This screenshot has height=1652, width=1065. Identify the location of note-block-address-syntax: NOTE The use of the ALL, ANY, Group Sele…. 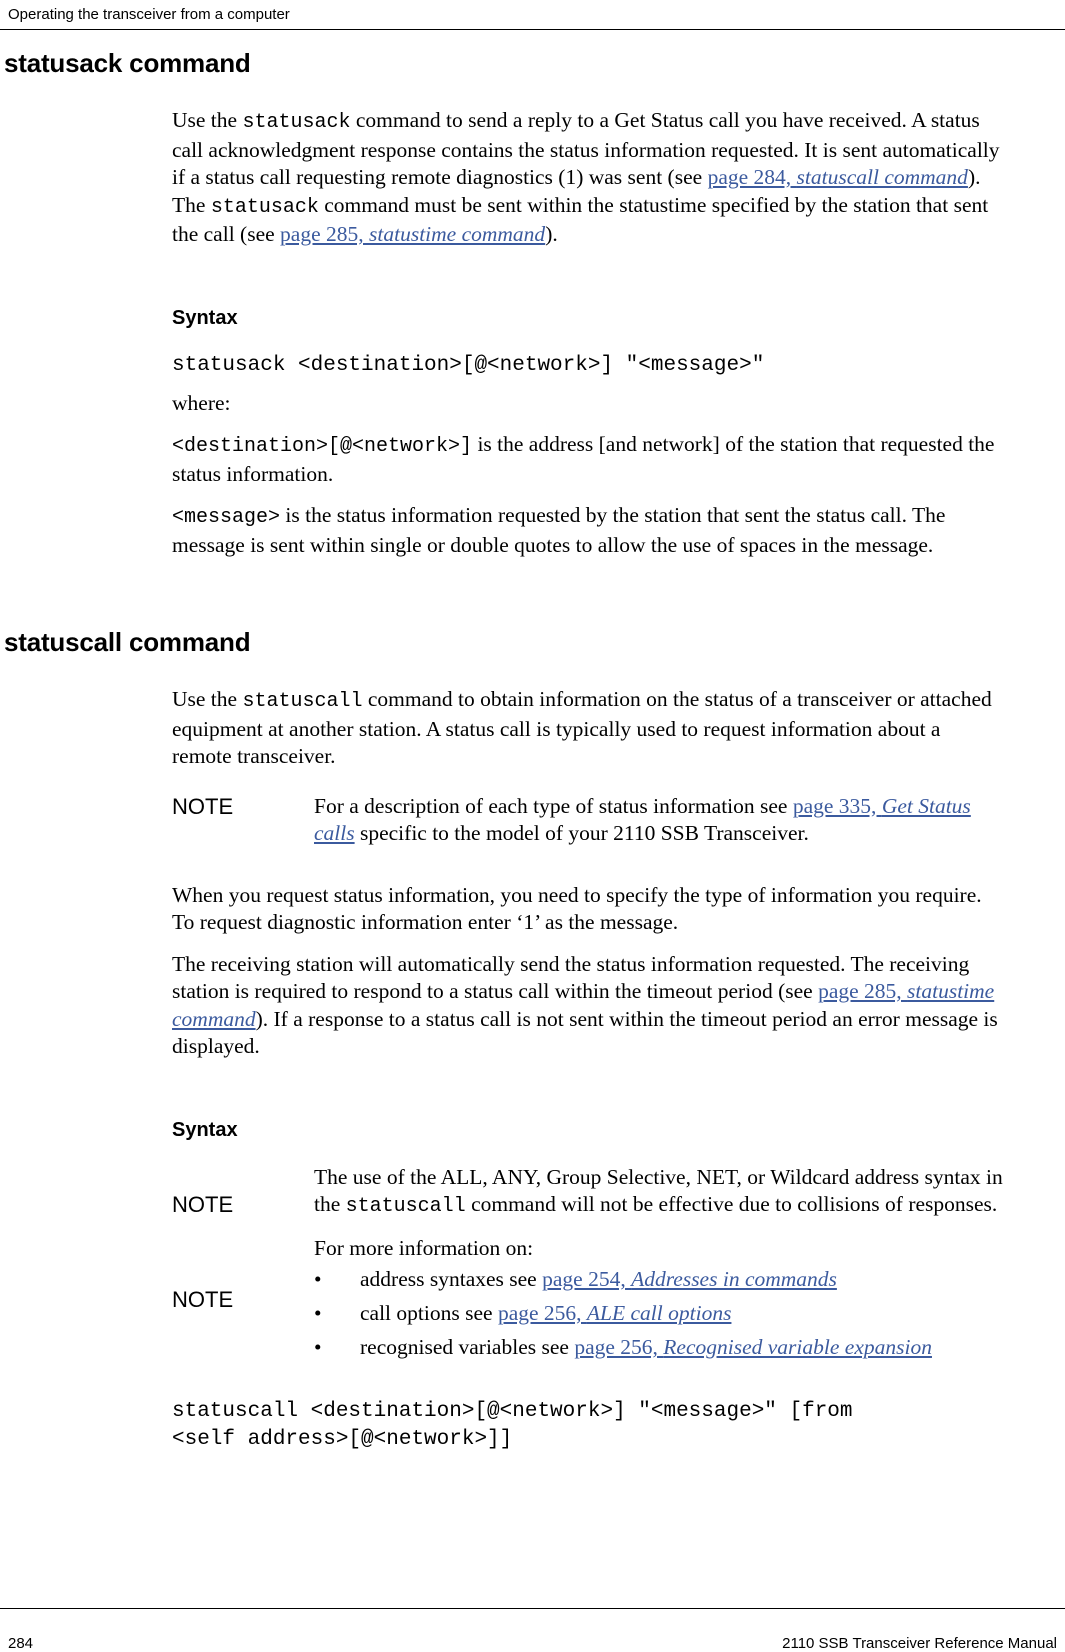
(587, 1192).